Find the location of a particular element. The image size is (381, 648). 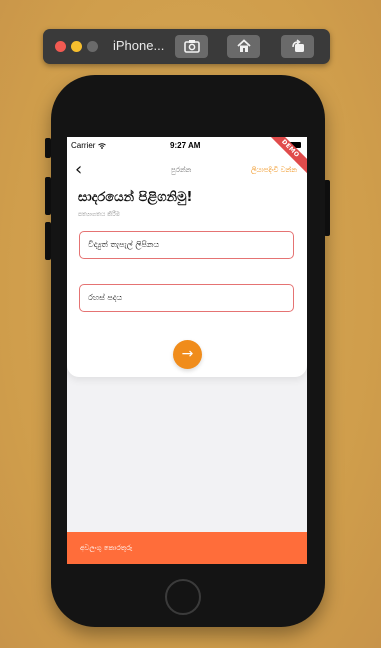

close-window-button is located at coordinates (60, 46).